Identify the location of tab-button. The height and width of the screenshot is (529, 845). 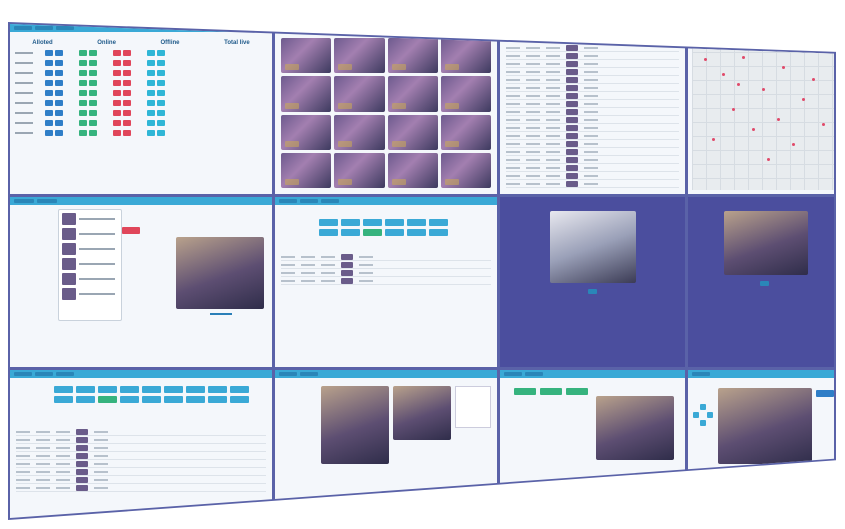
(525, 391).